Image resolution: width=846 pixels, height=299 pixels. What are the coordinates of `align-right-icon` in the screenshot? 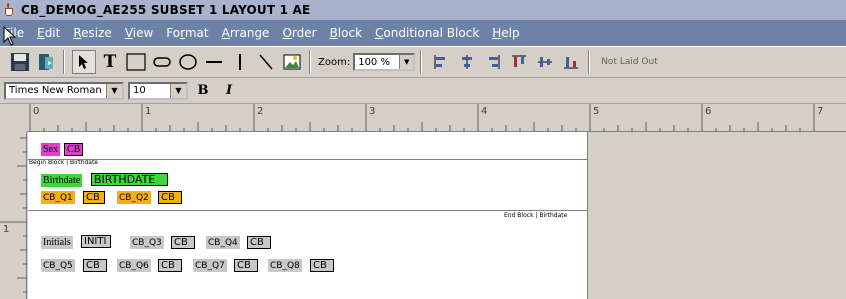 It's located at (493, 62).